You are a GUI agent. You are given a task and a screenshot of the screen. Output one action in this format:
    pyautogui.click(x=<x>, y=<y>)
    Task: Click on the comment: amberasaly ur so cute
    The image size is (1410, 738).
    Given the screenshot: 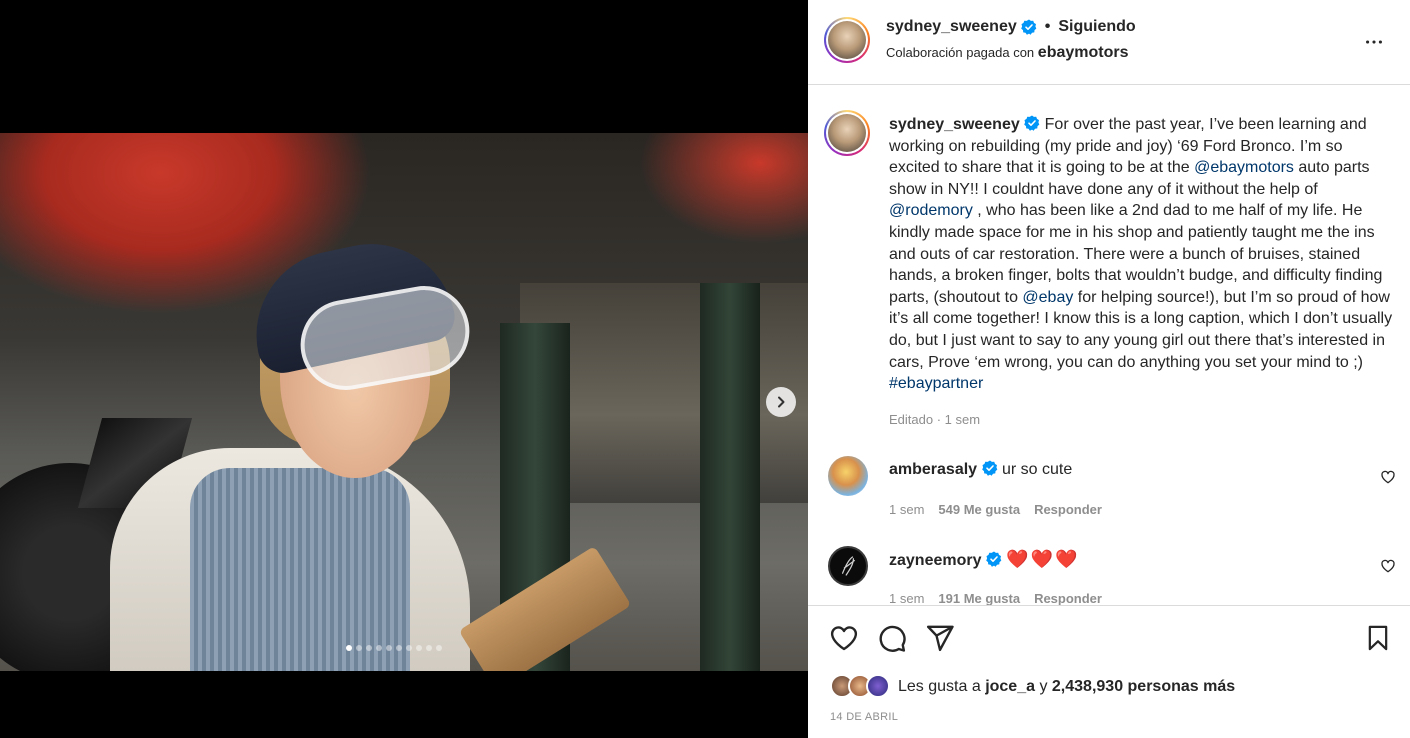 What is the action you would take?
    pyautogui.click(x=980, y=469)
    